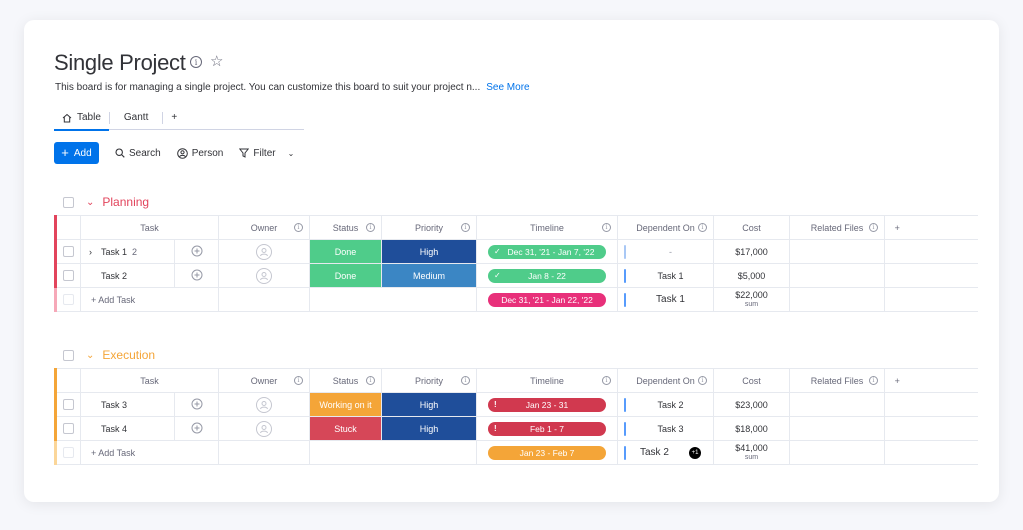 The height and width of the screenshot is (530, 1023). I want to click on see-more-link: See More, so click(507, 87).